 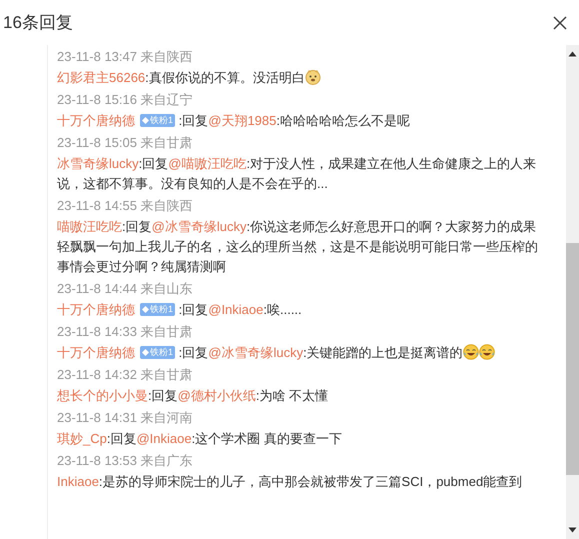 I want to click on reply-comment: 十万个唐纳德 铁粉1 :回复@天翔1985:哈哈哈哈哈怎么不是呢, so click(x=234, y=121).